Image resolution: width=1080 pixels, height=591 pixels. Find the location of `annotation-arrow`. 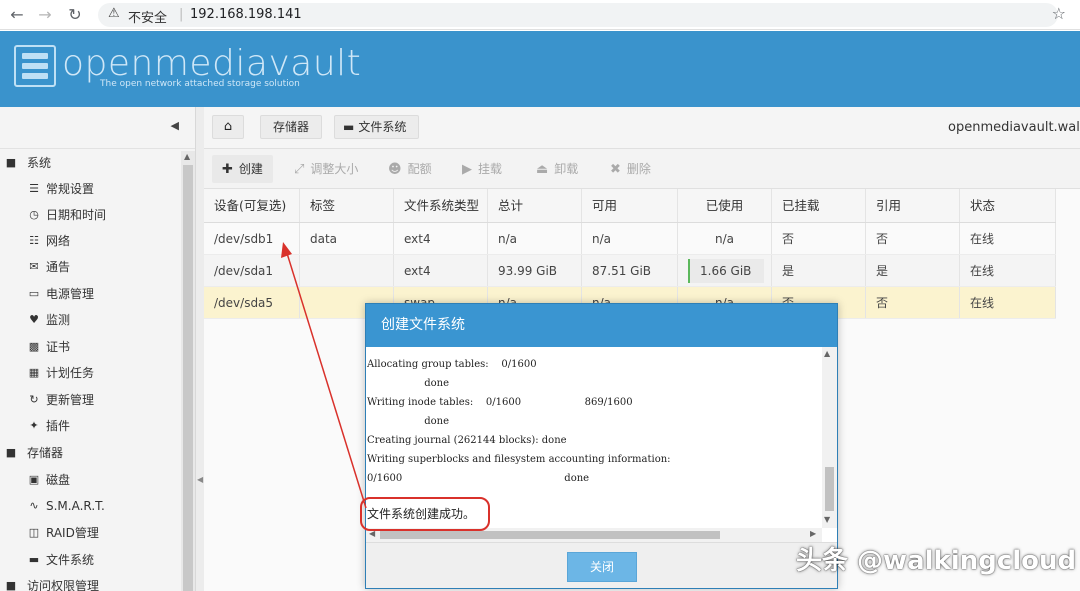

annotation-arrow is located at coordinates (324, 375).